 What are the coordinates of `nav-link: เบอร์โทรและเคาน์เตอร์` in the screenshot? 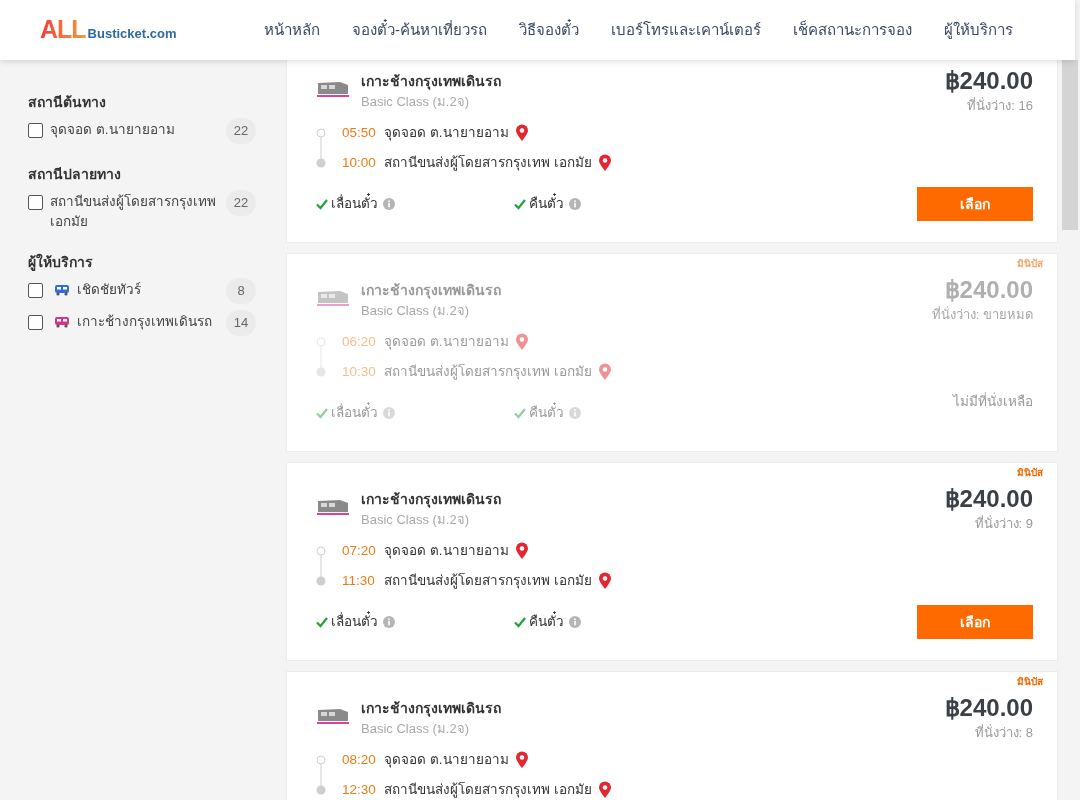 It's located at (686, 30).